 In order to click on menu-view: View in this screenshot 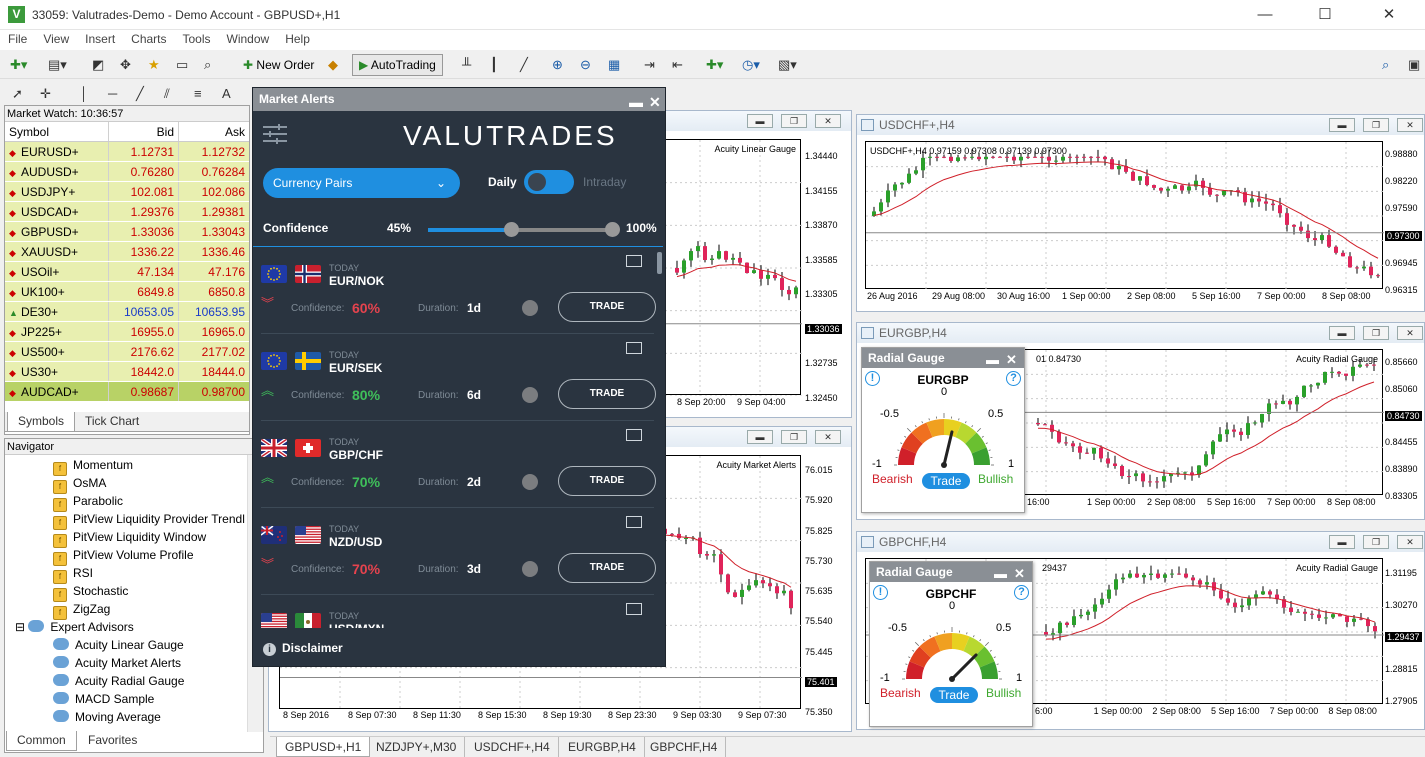, I will do `click(56, 39)`.